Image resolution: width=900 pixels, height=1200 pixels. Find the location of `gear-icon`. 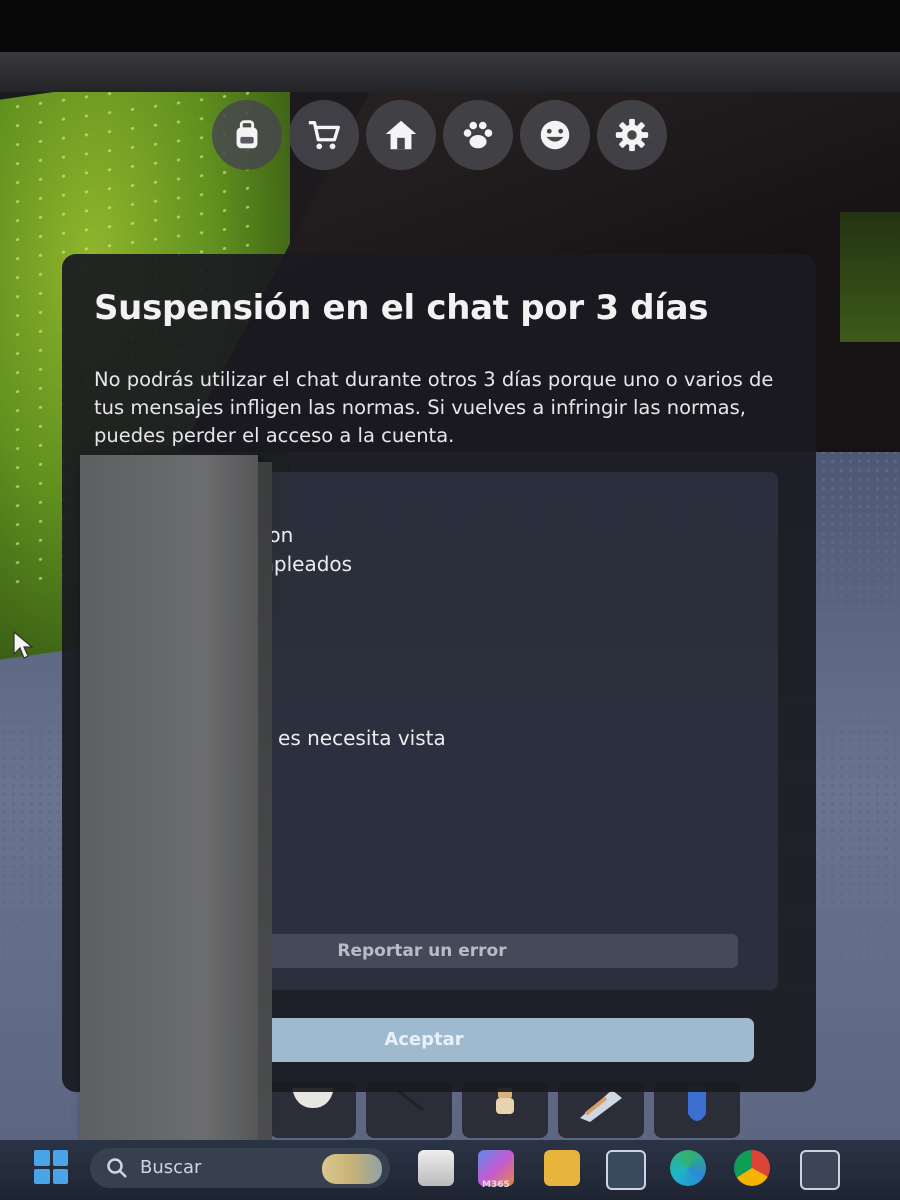

gear-icon is located at coordinates (632, 135).